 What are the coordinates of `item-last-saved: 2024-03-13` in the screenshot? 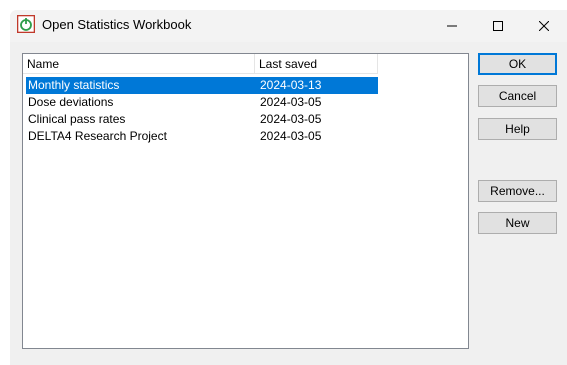 It's located at (291, 85).